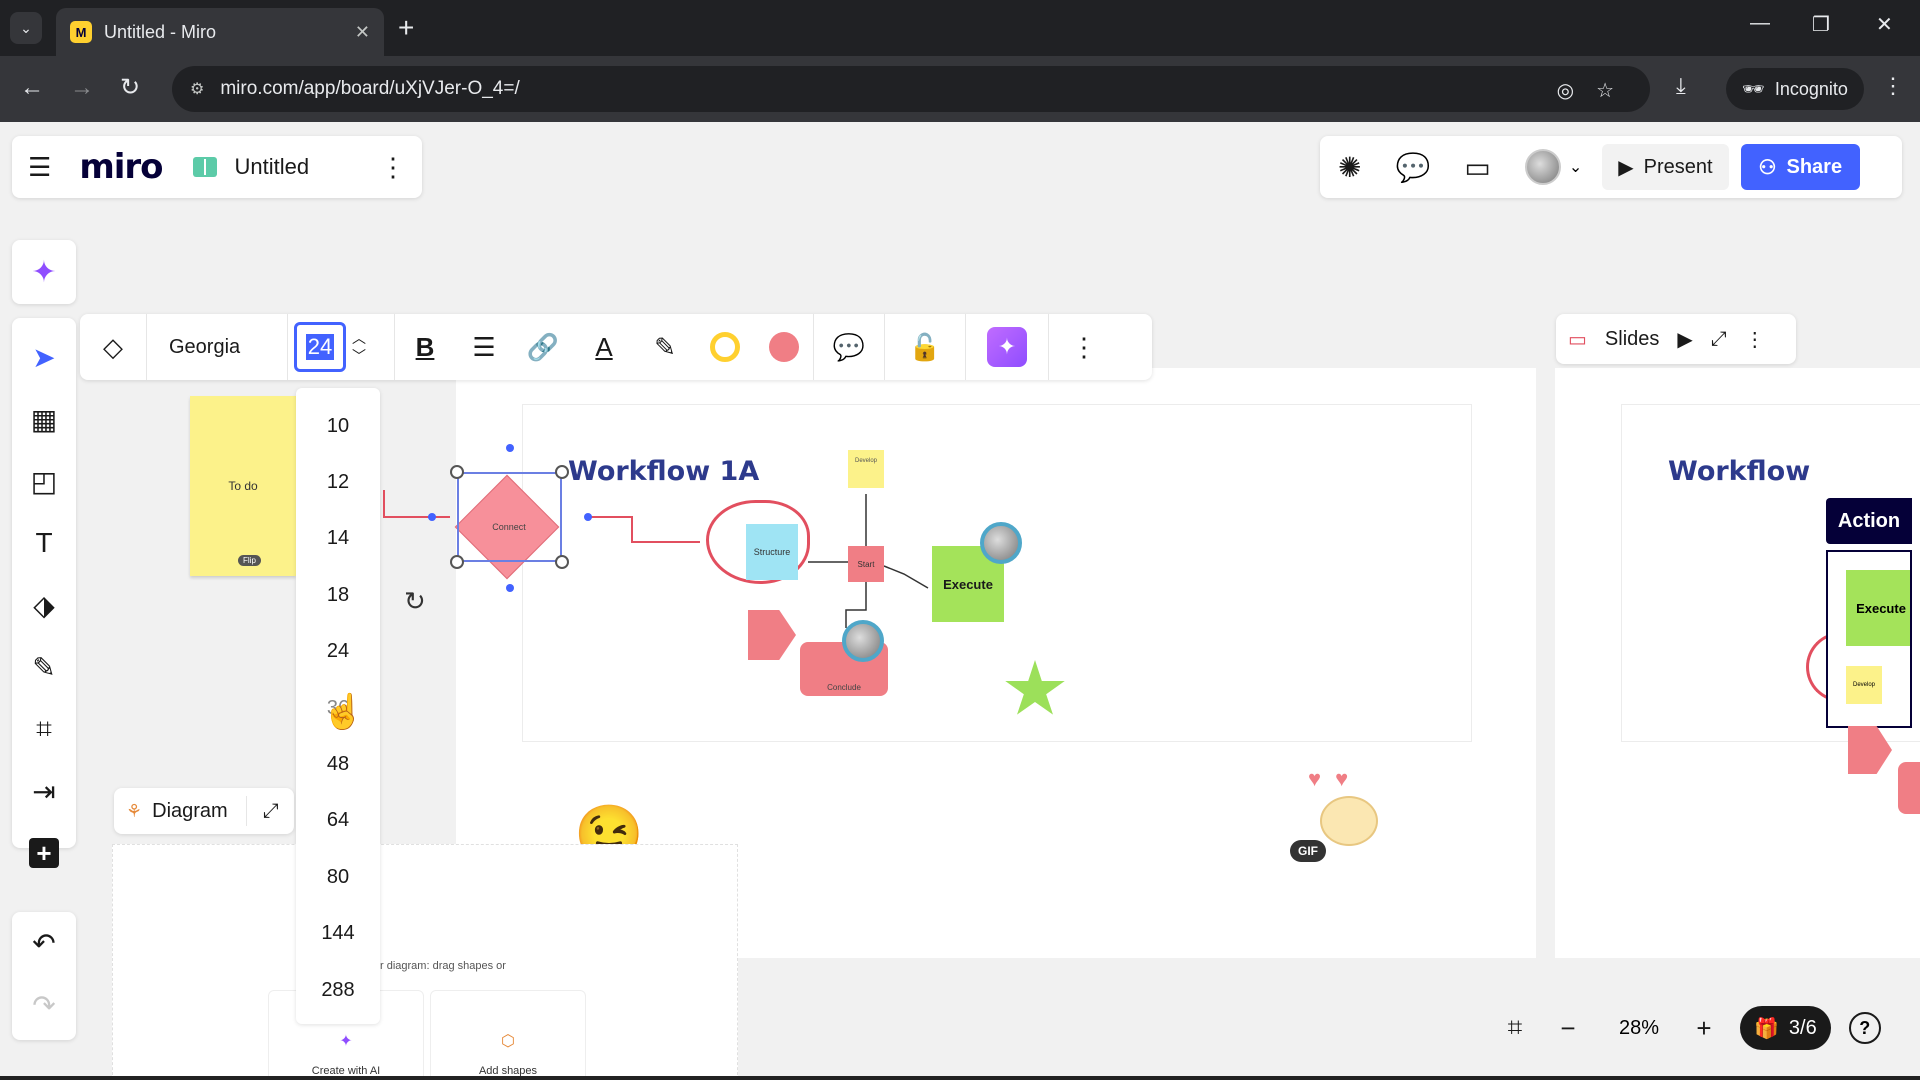 Image resolution: width=1920 pixels, height=1080 pixels. What do you see at coordinates (39, 167) in the screenshot?
I see `main-menu-icon: ☰` at bounding box center [39, 167].